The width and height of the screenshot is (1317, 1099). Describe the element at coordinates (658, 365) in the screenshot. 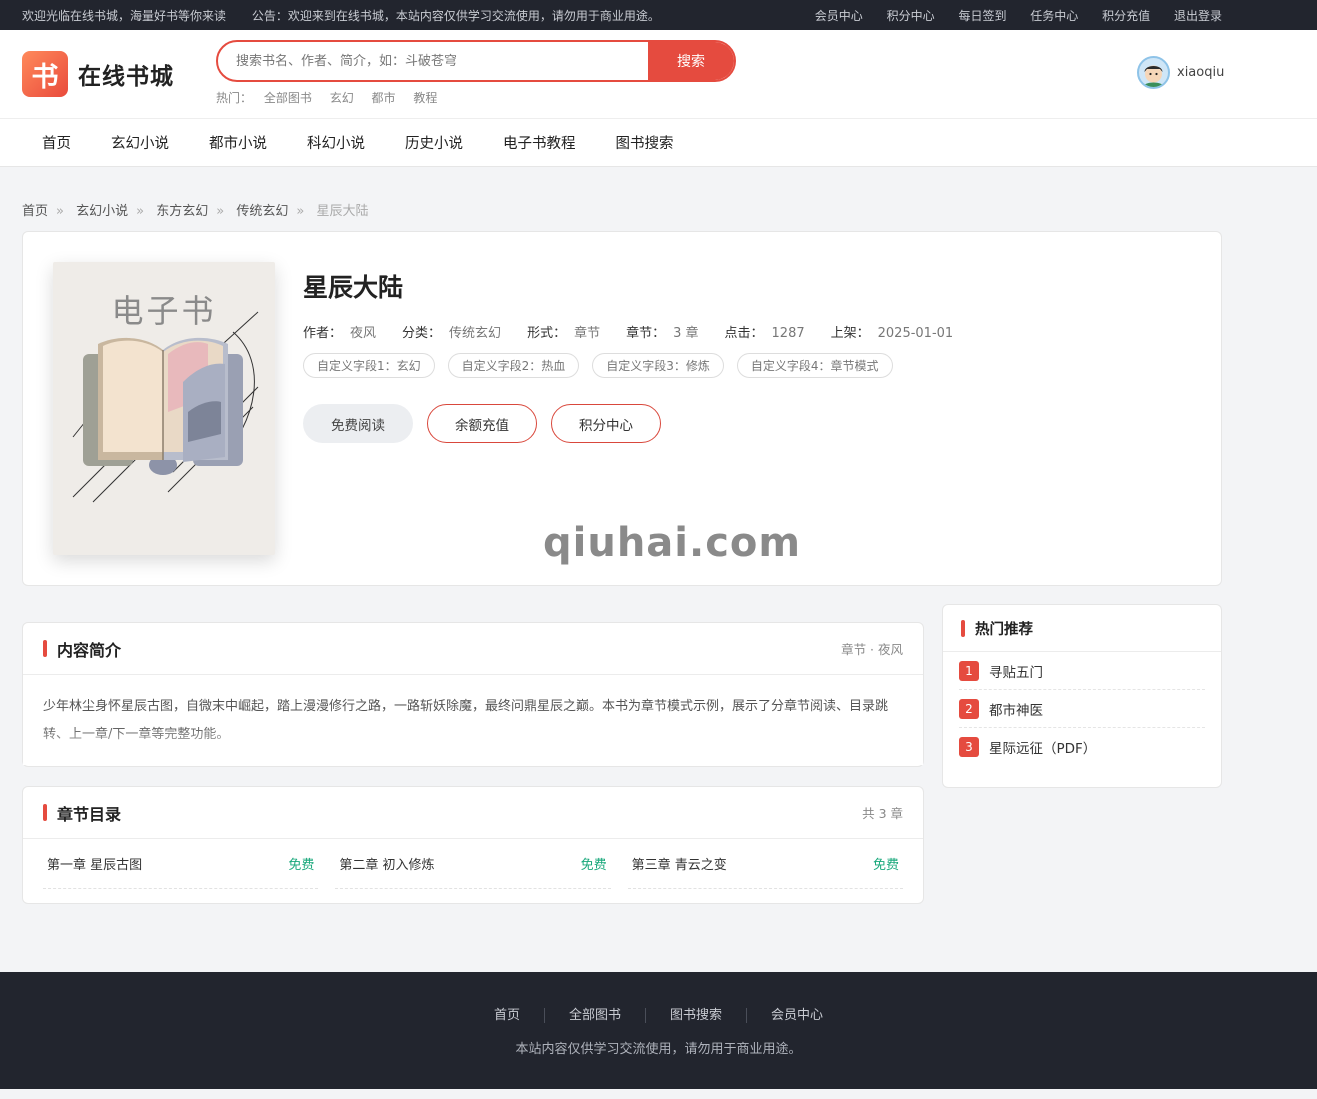

I see `tag-custom-field-3: 自定义字段3：修炼` at that location.